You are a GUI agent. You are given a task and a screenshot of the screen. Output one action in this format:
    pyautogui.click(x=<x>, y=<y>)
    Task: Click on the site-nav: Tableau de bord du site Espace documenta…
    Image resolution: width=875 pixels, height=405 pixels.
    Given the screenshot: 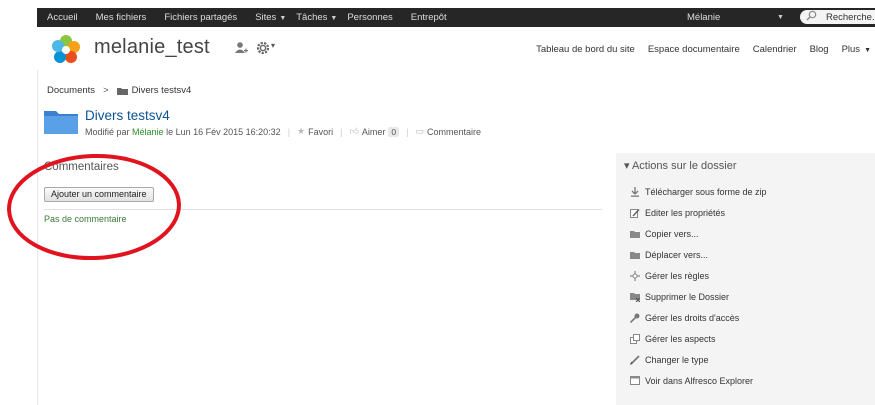 What is the action you would take?
    pyautogui.click(x=699, y=49)
    